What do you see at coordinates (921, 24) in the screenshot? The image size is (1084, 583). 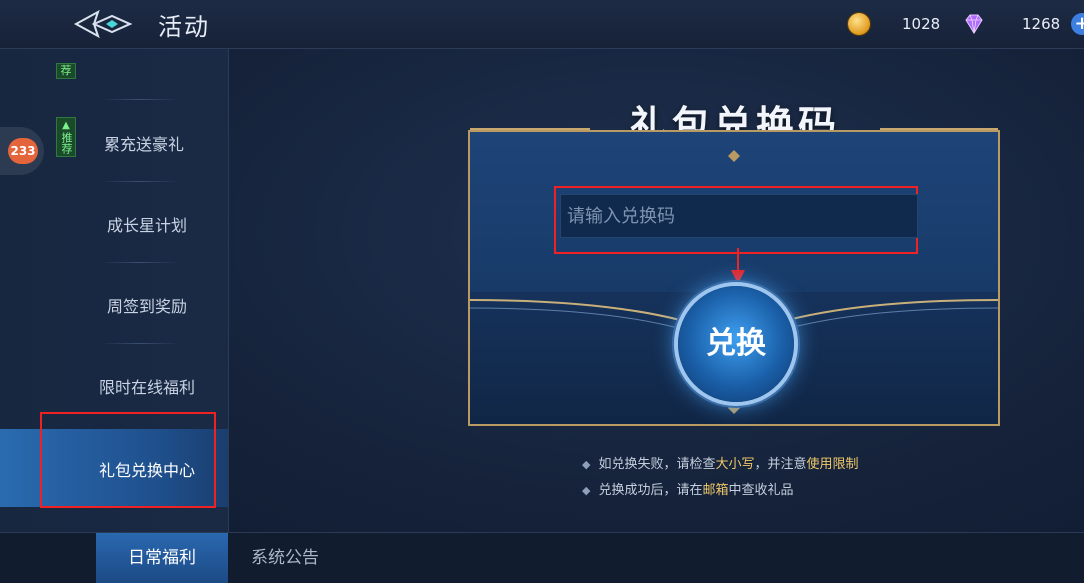 I see `coin-value: 1028` at bounding box center [921, 24].